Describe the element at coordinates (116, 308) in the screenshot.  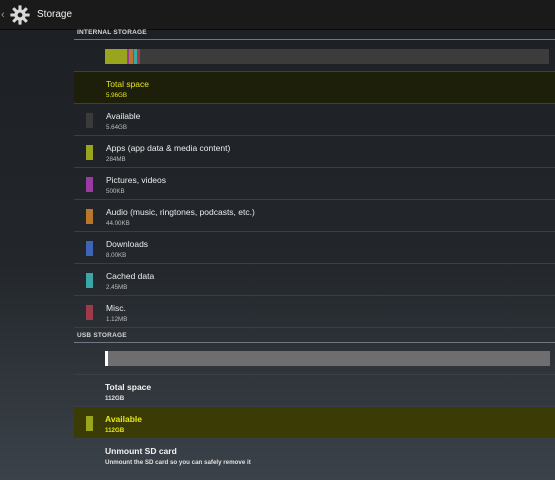
I see `item-title: Misc.` at that location.